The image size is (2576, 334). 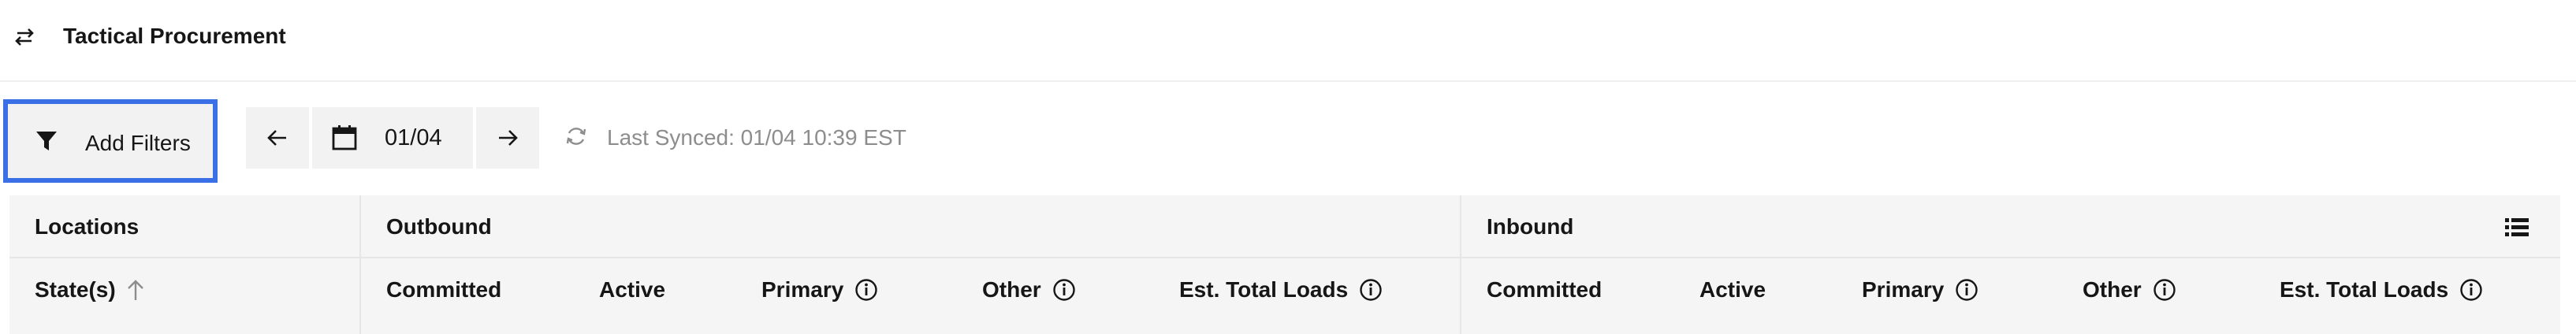 I want to click on column-header-out-active: Active, so click(x=632, y=290).